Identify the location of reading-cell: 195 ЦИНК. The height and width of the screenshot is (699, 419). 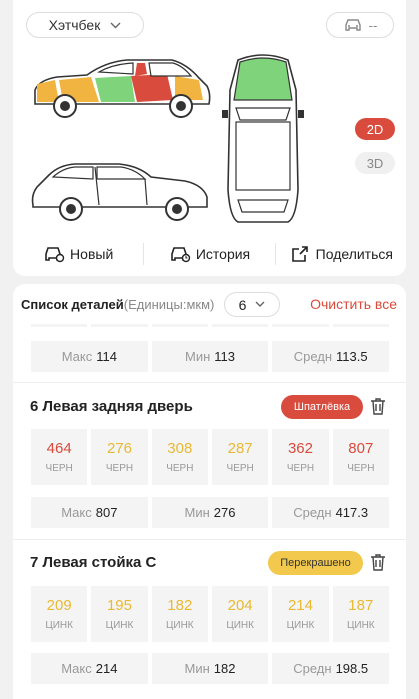
(119, 614).